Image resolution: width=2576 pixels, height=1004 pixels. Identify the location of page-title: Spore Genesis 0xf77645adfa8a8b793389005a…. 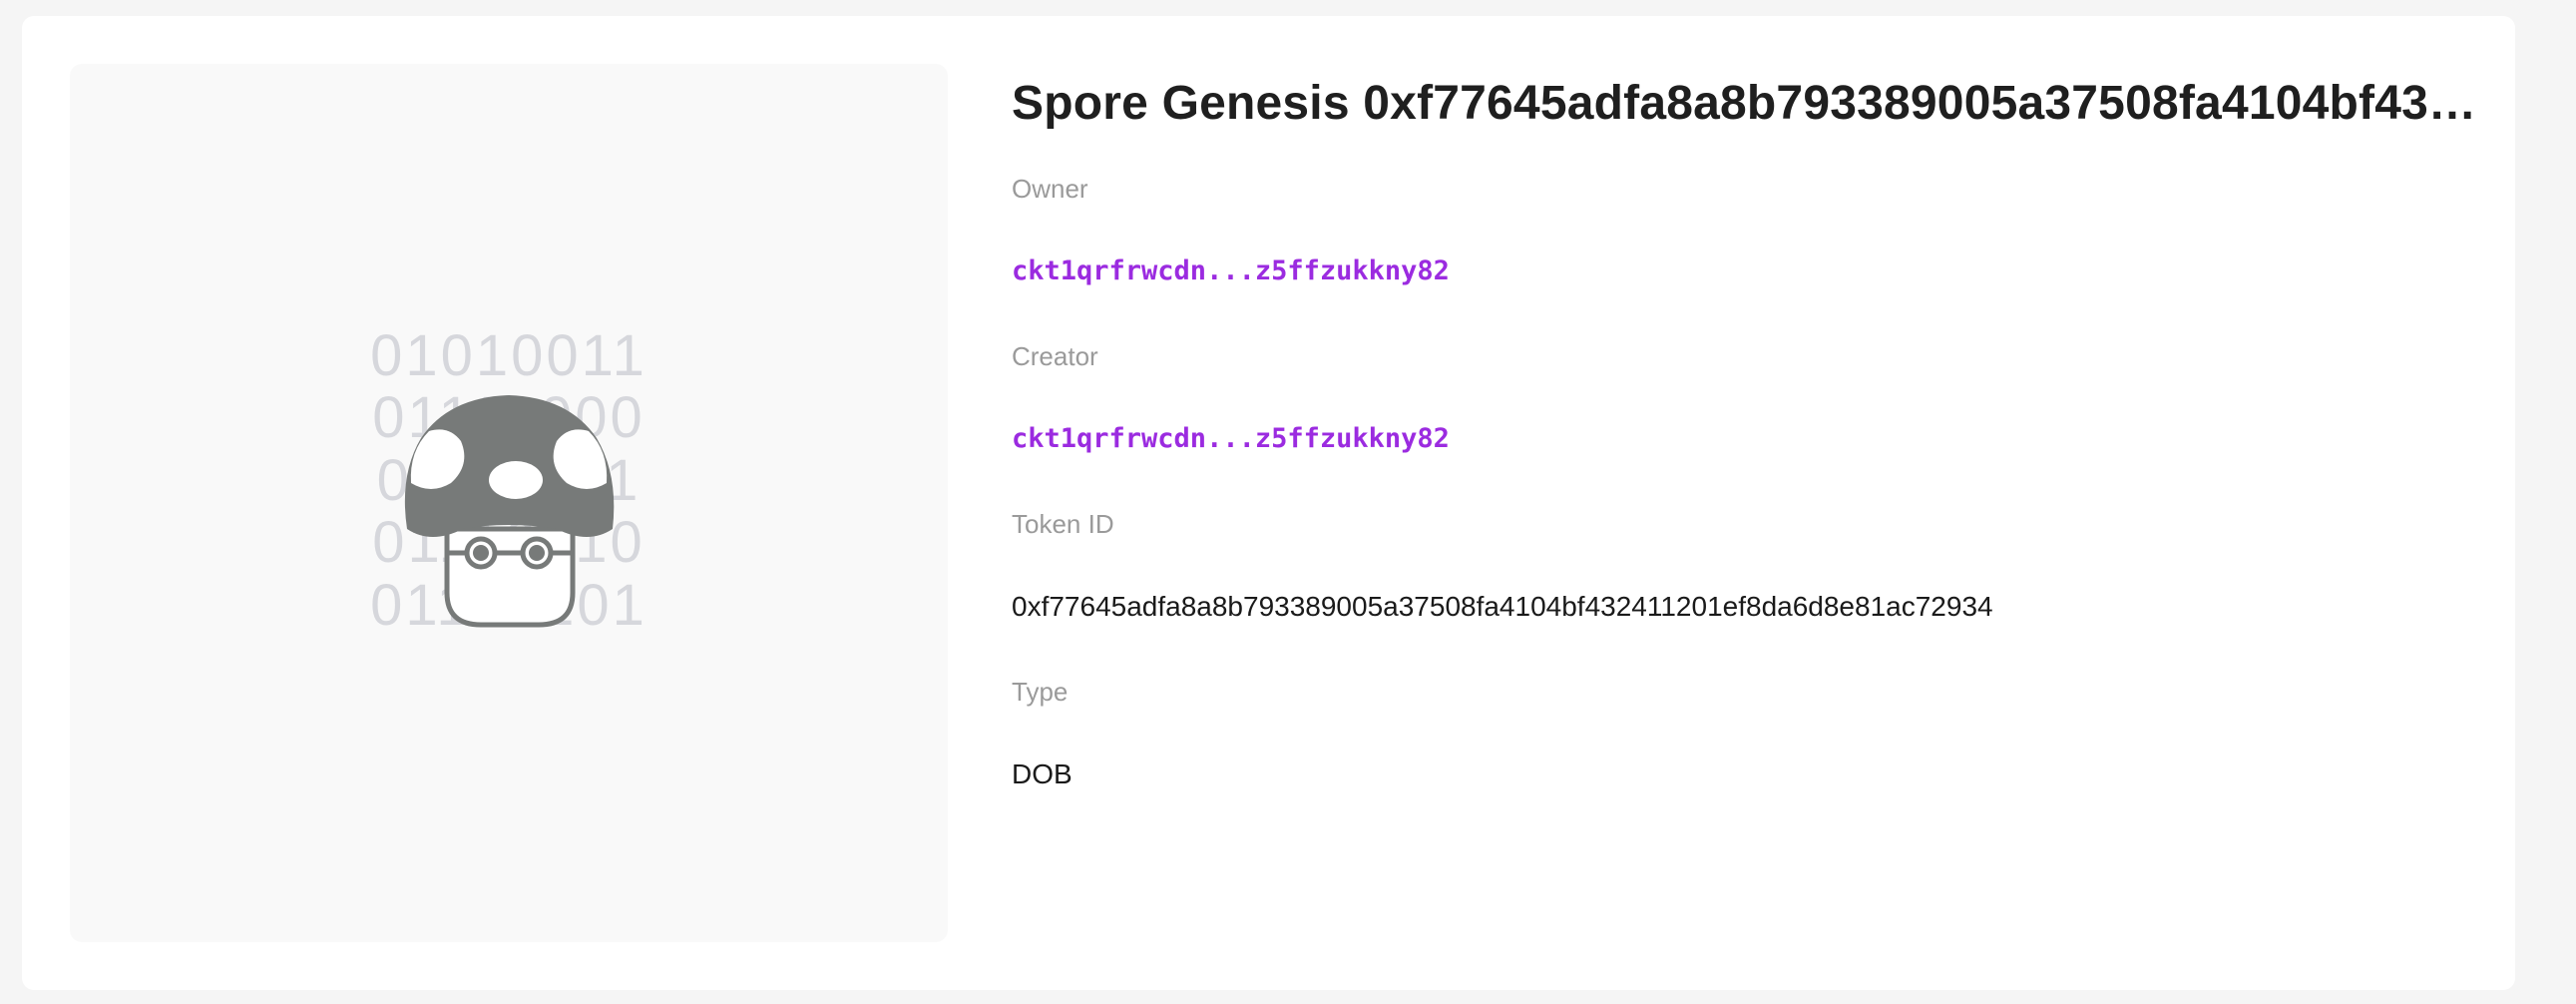
(1755, 103).